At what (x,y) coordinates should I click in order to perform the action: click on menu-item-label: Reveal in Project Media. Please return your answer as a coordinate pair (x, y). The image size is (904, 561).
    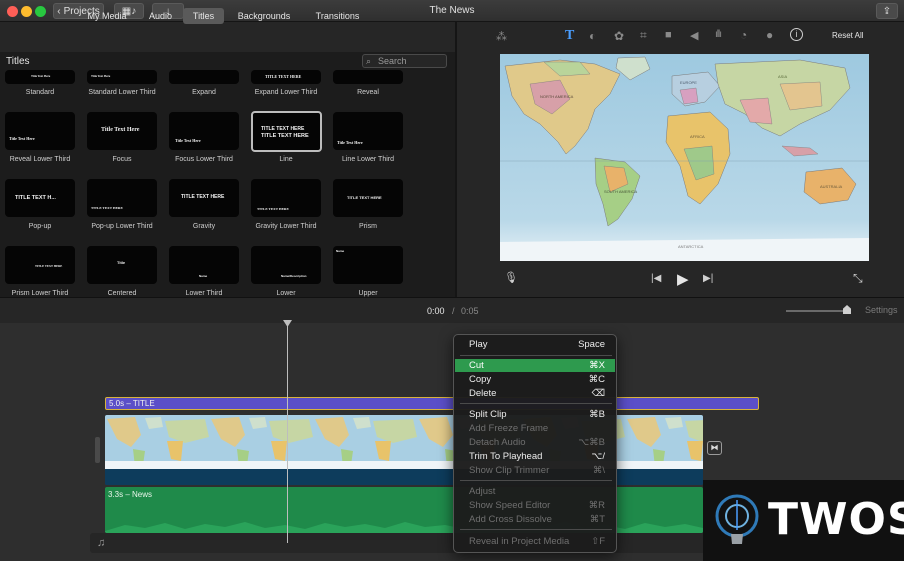
    Looking at the image, I should click on (519, 541).